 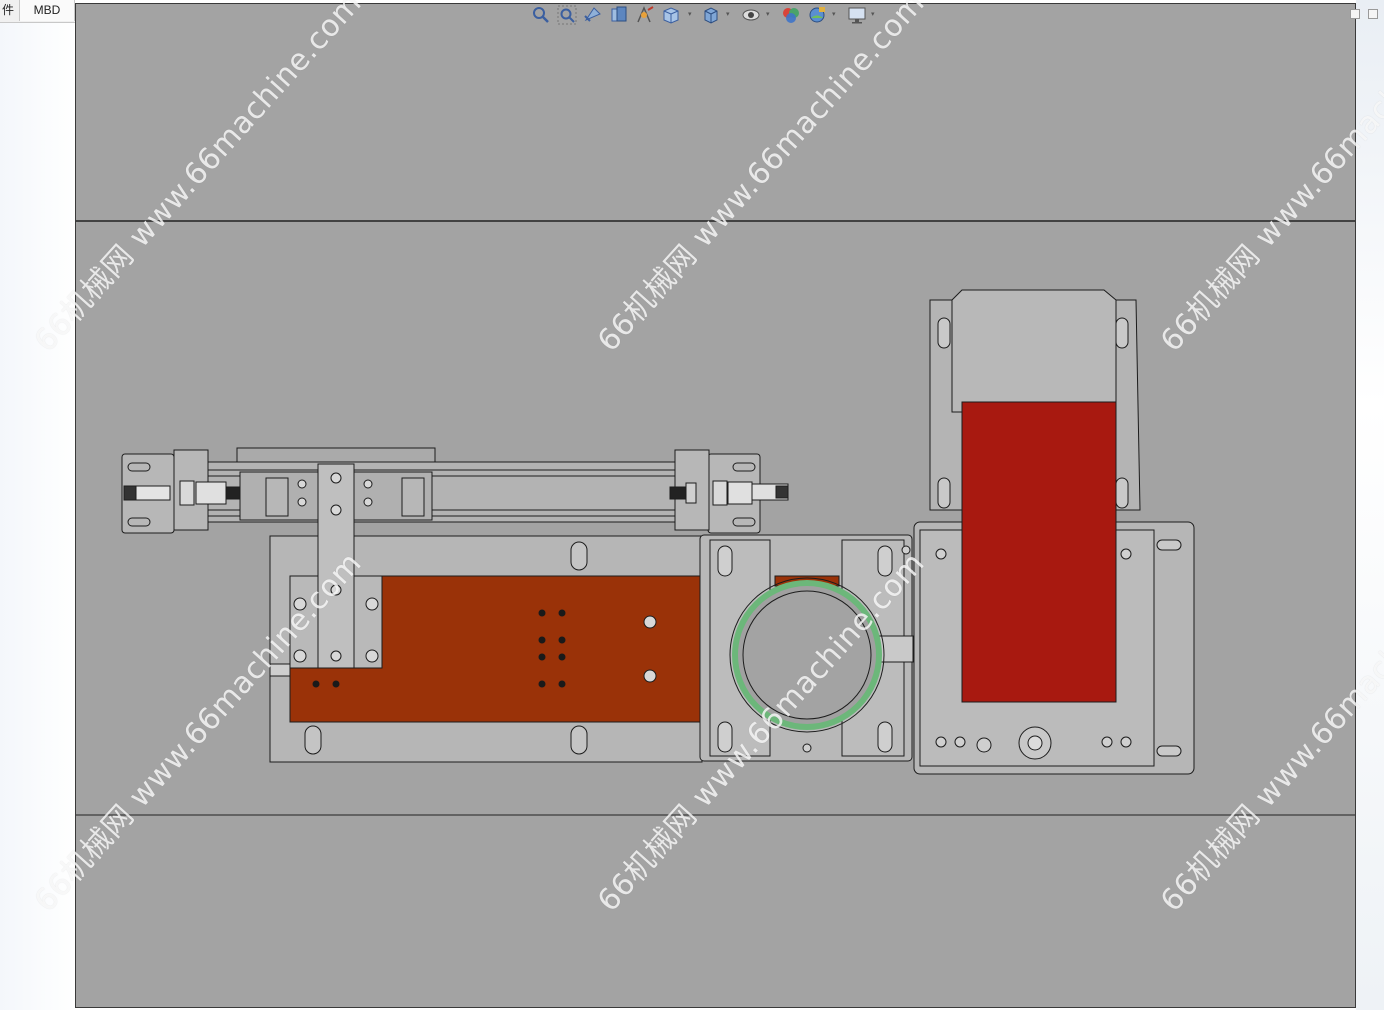 I want to click on maximize-window-icon, so click(x=1373, y=14).